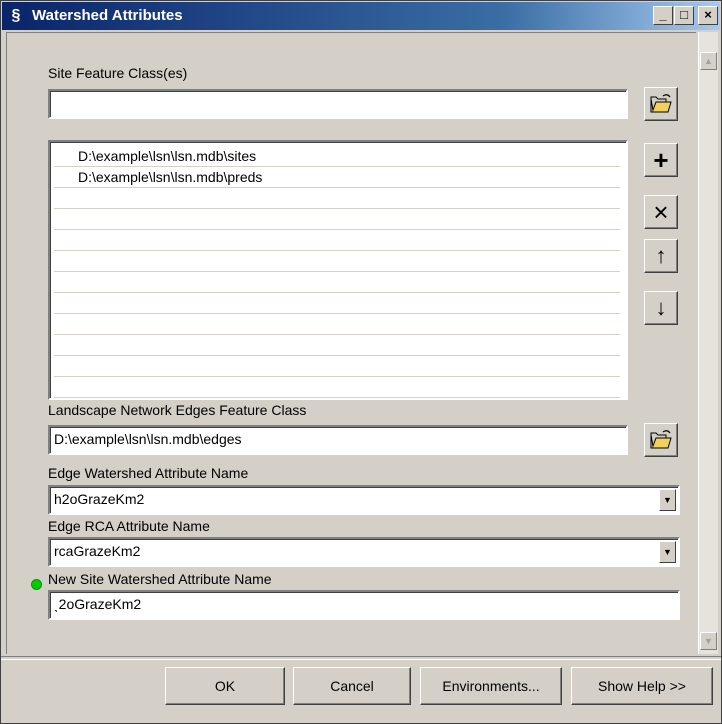 The image size is (722, 724). What do you see at coordinates (99, 499) in the screenshot?
I see `edge-watershed-value: h2oGrazeKm2` at bounding box center [99, 499].